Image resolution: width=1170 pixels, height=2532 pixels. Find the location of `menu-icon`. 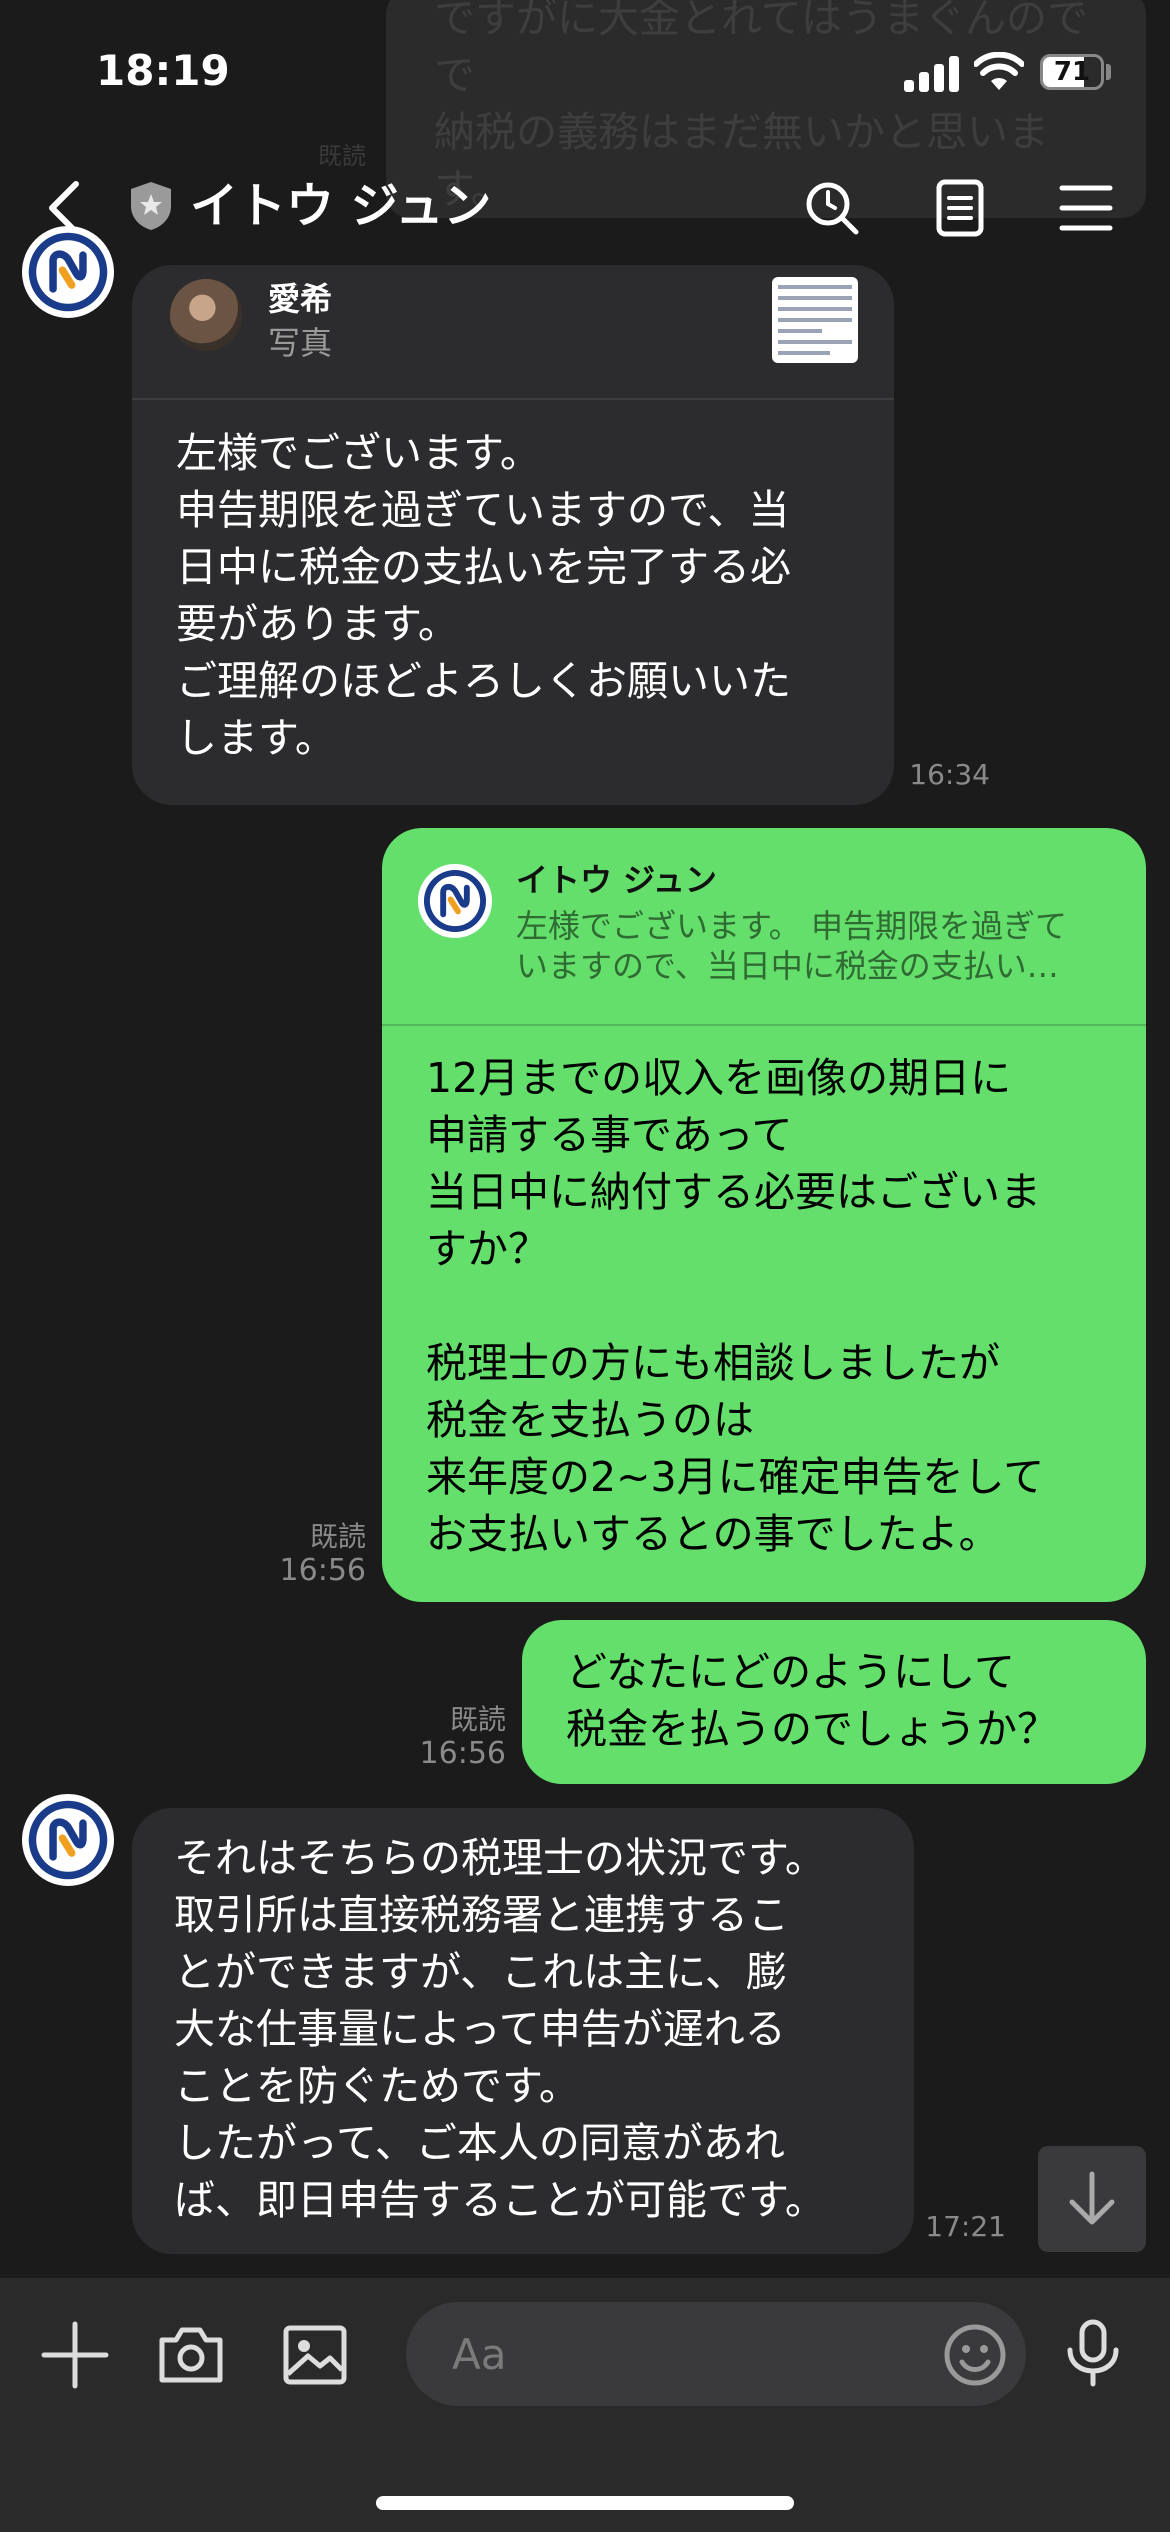

menu-icon is located at coordinates (1086, 208).